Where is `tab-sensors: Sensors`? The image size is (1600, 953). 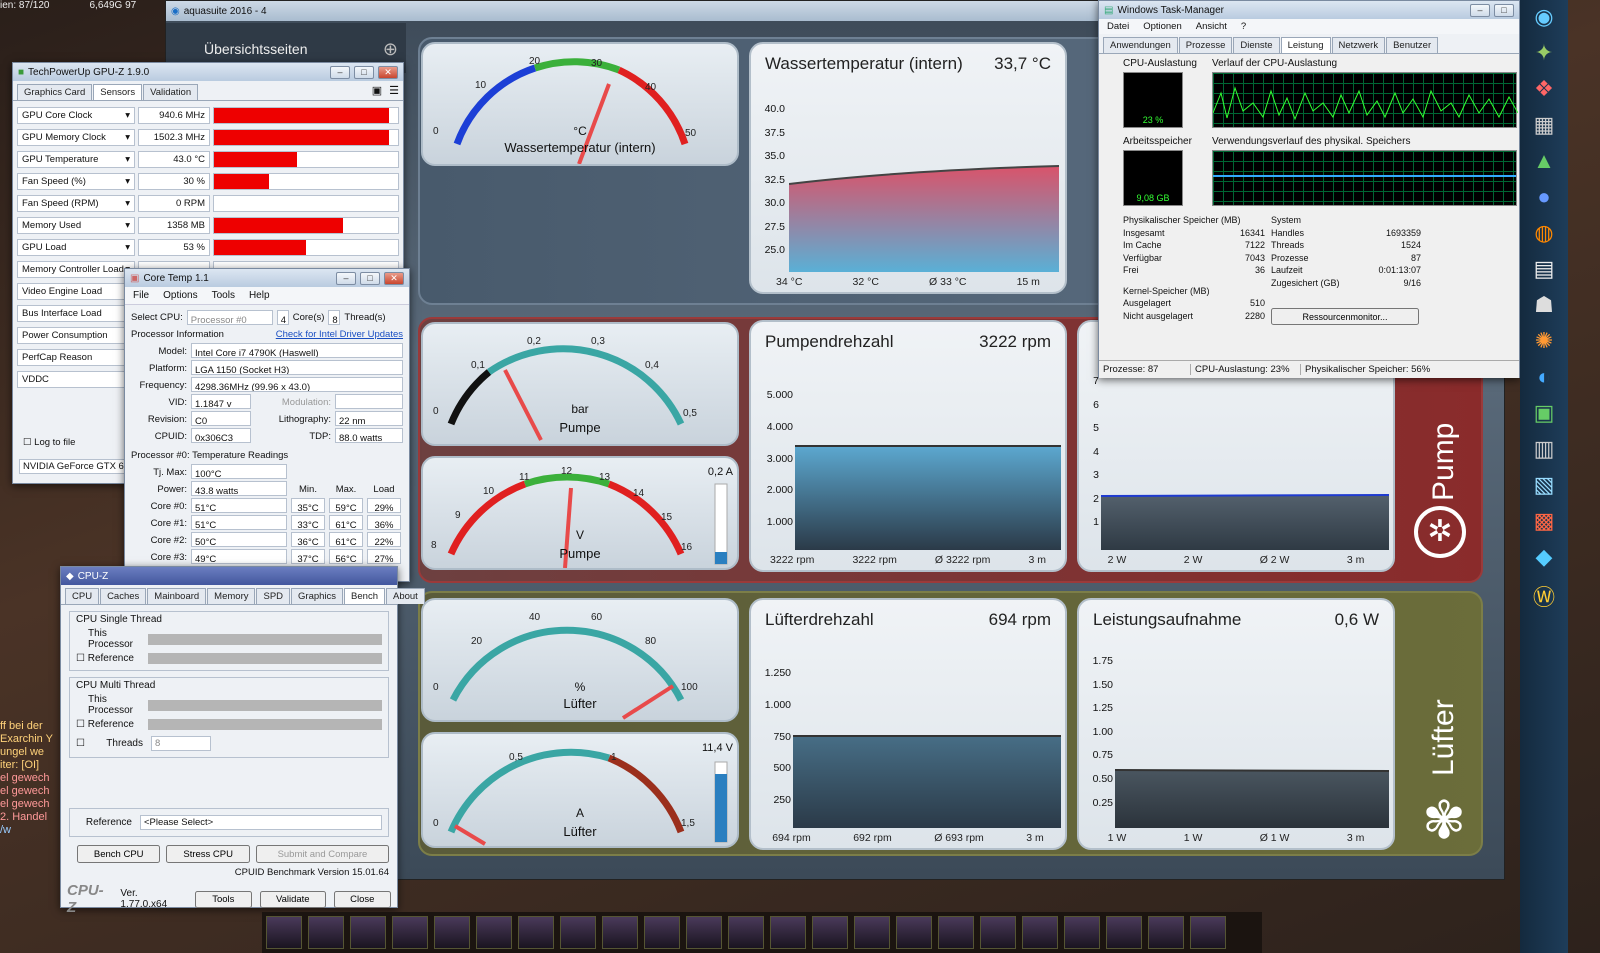 tab-sensors: Sensors is located at coordinates (118, 92).